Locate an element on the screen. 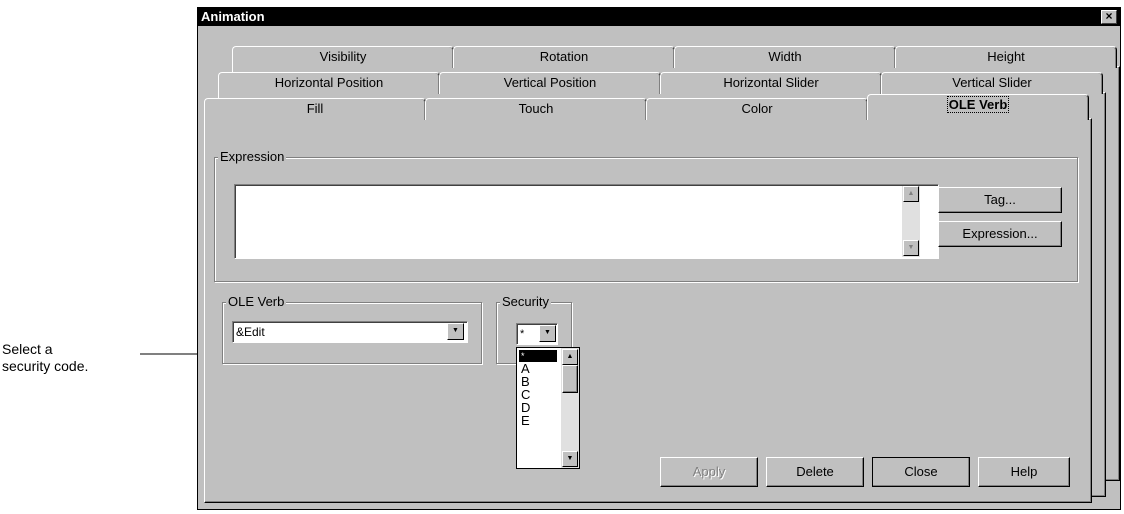 This screenshot has width=1124, height=514. tab-fill: Fill is located at coordinates (315, 109).